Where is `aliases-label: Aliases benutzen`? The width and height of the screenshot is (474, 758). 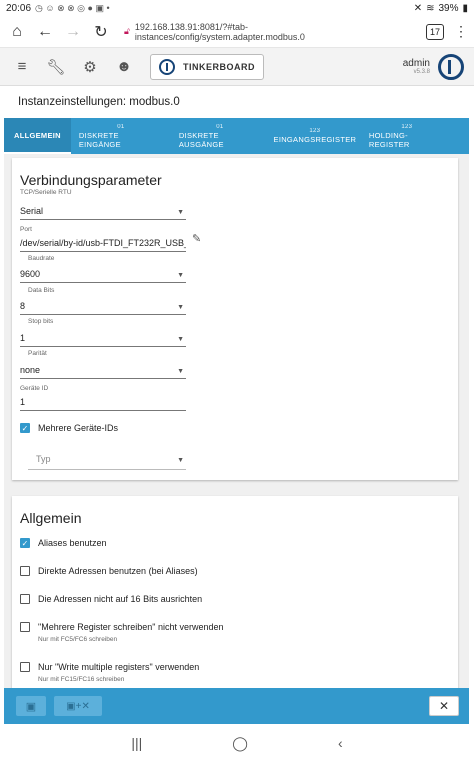
aliases-label: Aliases benutzen is located at coordinates (72, 543).